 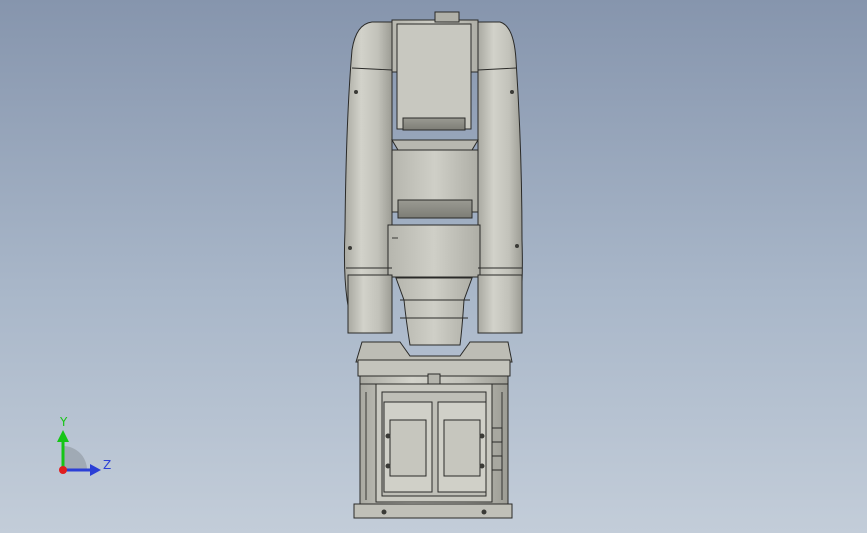 What do you see at coordinates (75, 458) in the screenshot?
I see `triad-xy-quadrant` at bounding box center [75, 458].